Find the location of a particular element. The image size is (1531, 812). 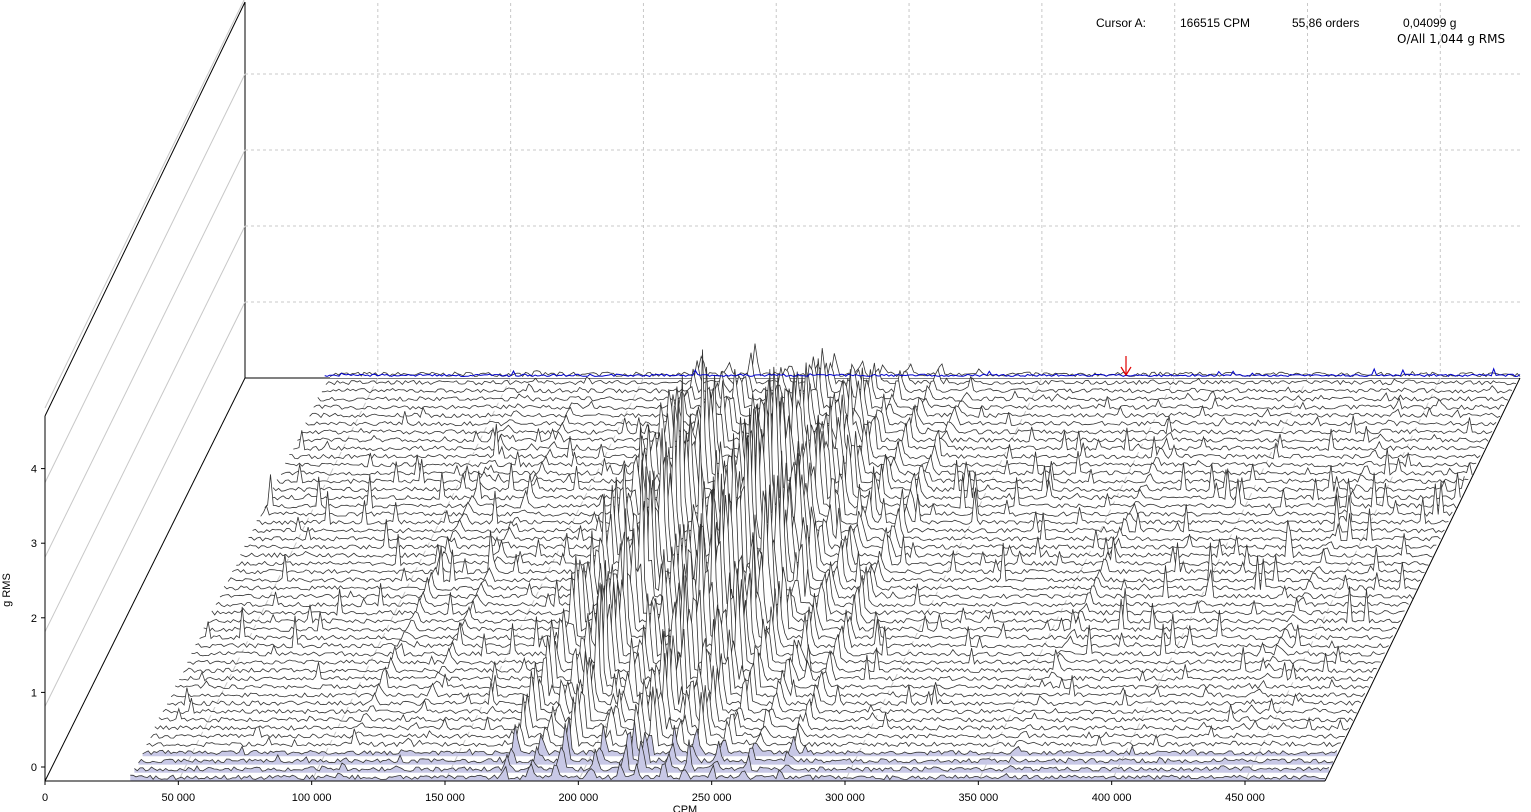

x-tick-label: 100 000 is located at coordinates (312, 798).